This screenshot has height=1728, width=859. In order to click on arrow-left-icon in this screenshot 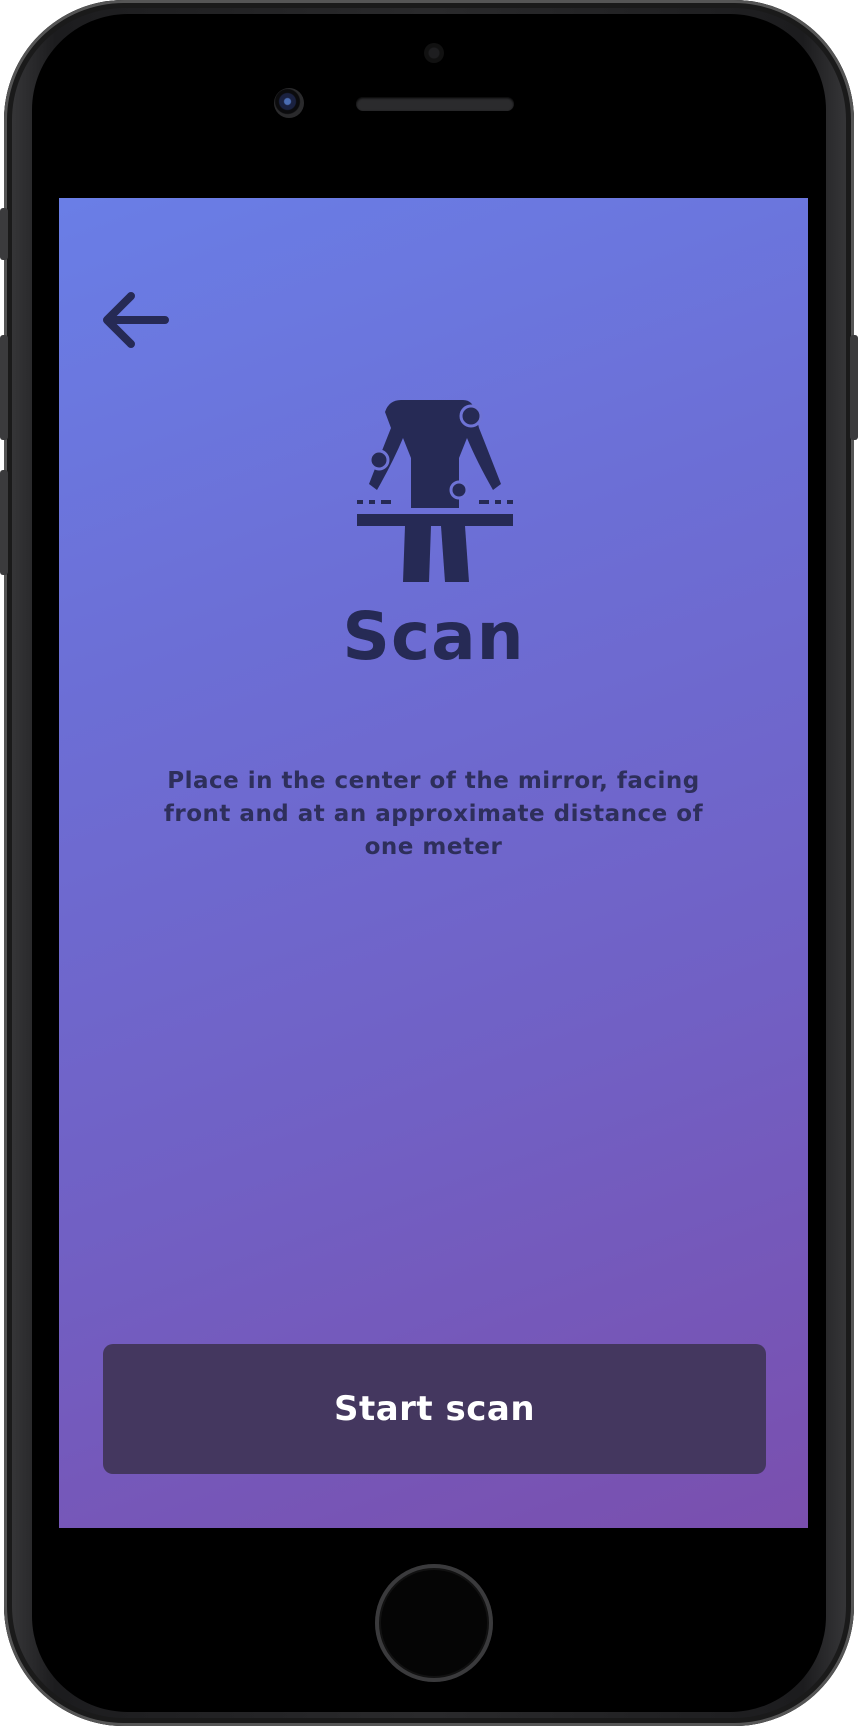, I will do `click(136, 320)`.